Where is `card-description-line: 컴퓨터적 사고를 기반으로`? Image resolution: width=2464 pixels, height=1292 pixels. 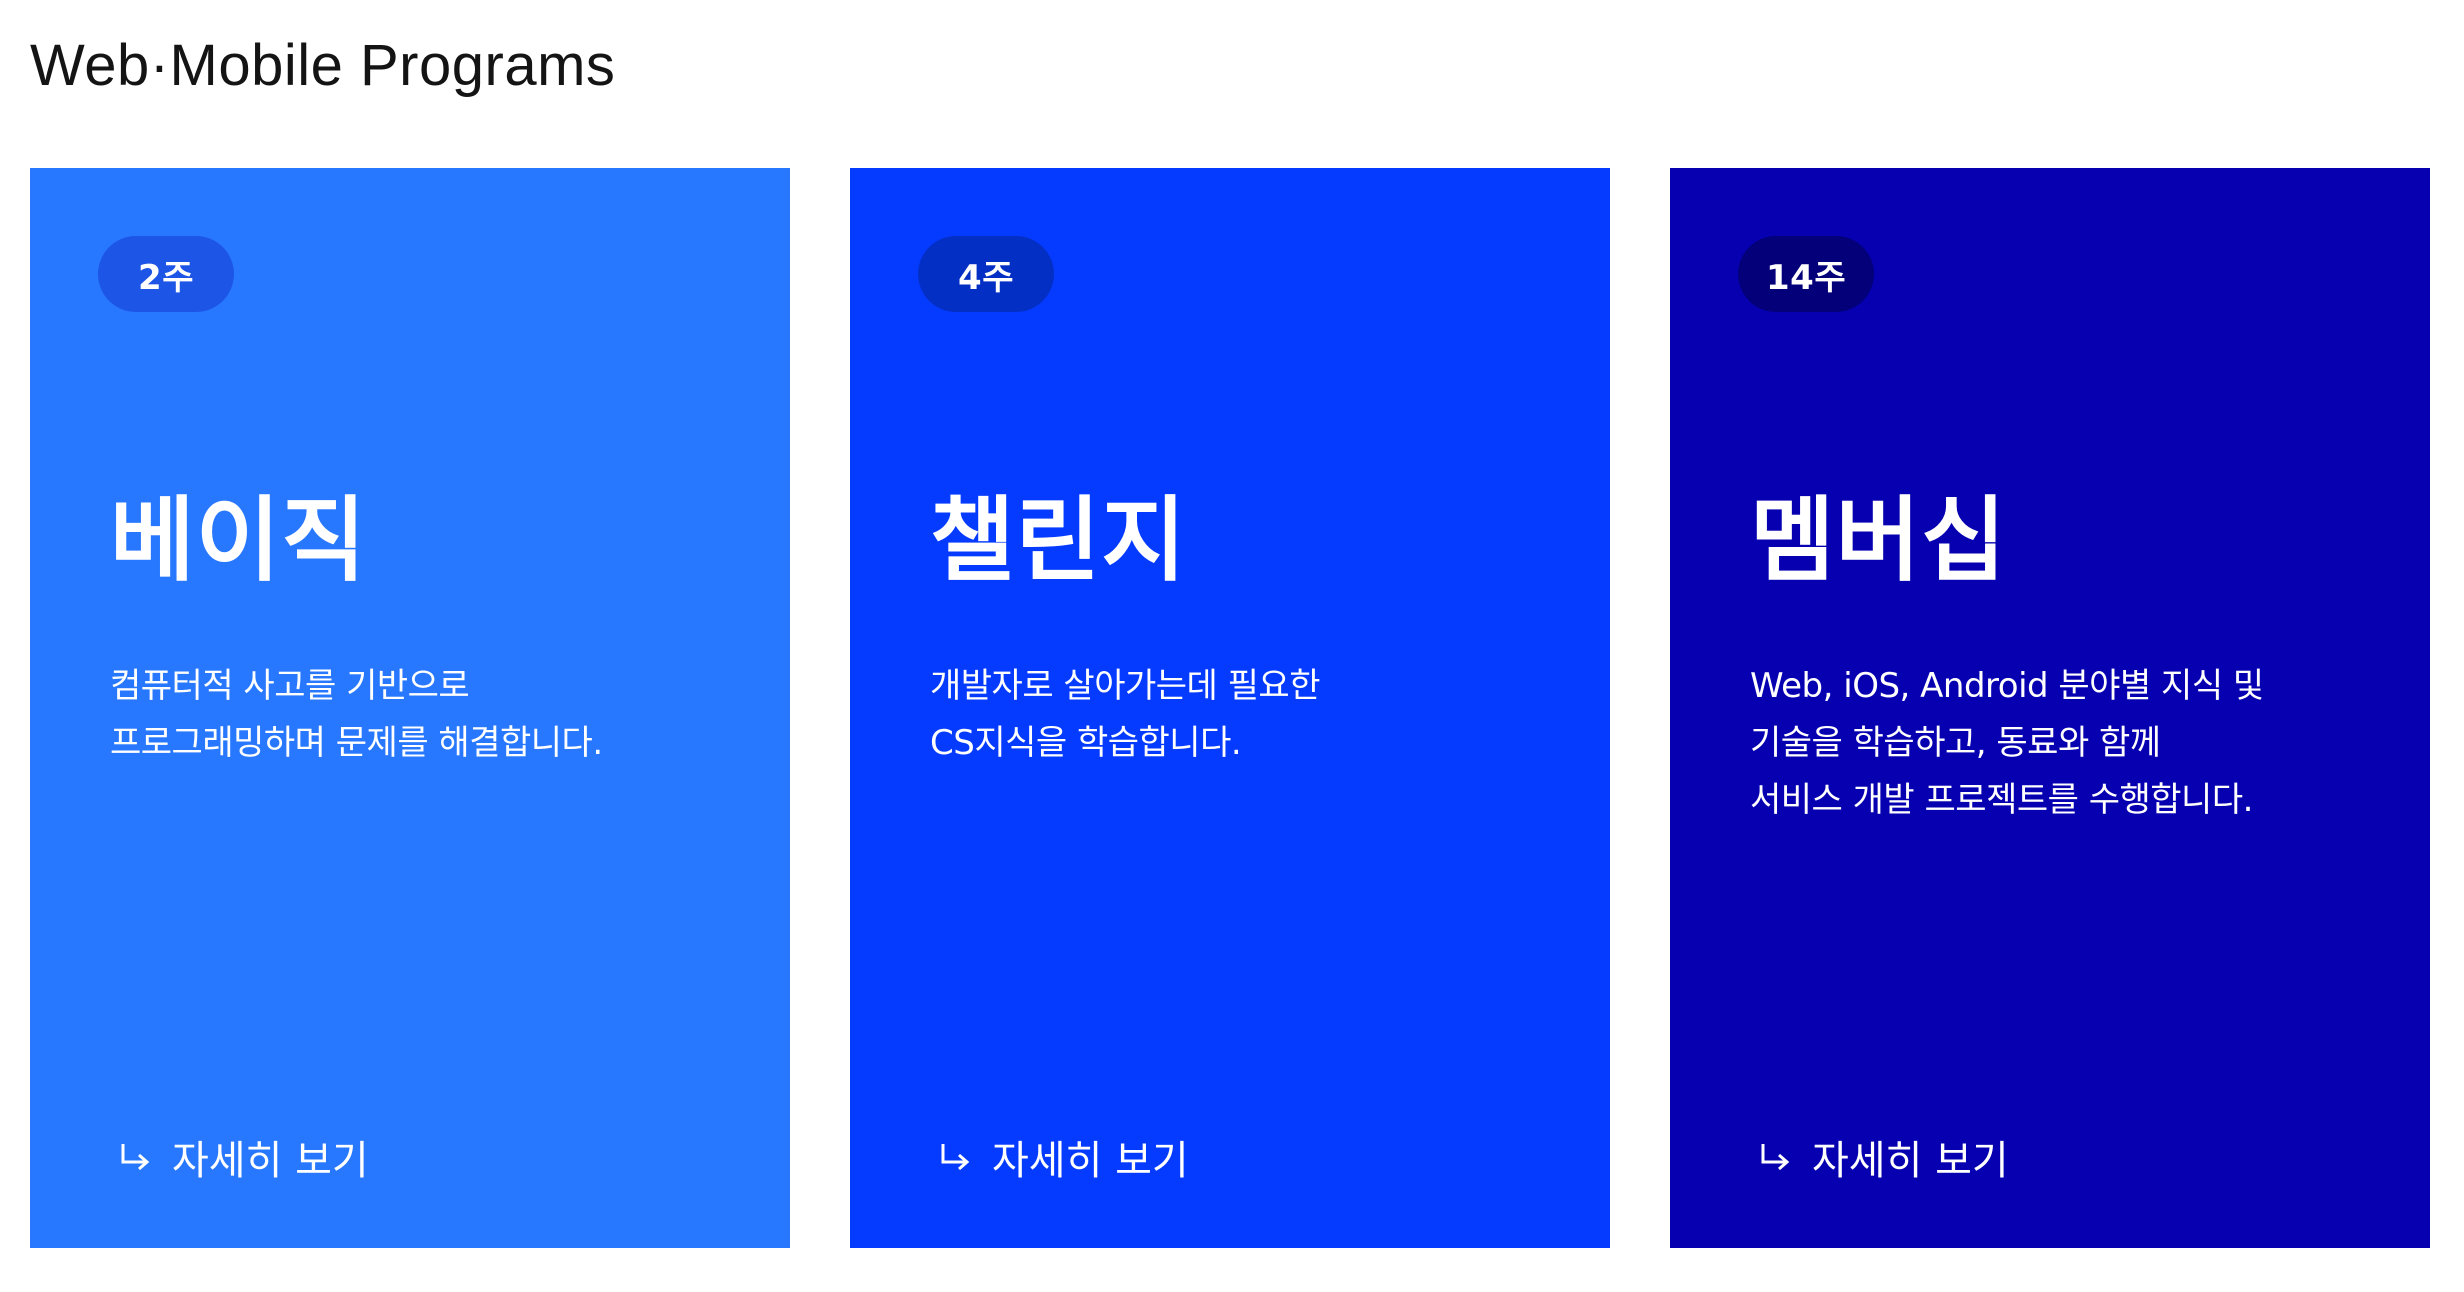 card-description-line: 컴퓨터적 사고를 기반으로 is located at coordinates (290, 686).